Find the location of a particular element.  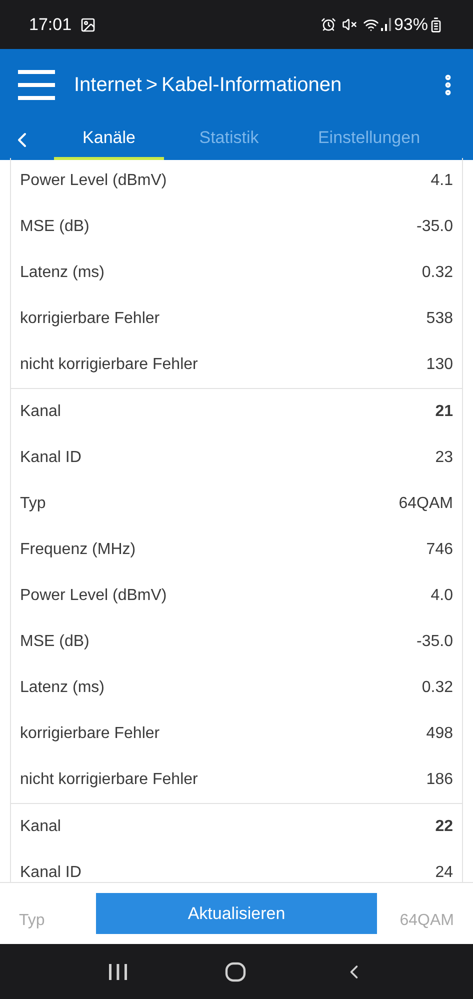

row-value: 22 is located at coordinates (444, 827).